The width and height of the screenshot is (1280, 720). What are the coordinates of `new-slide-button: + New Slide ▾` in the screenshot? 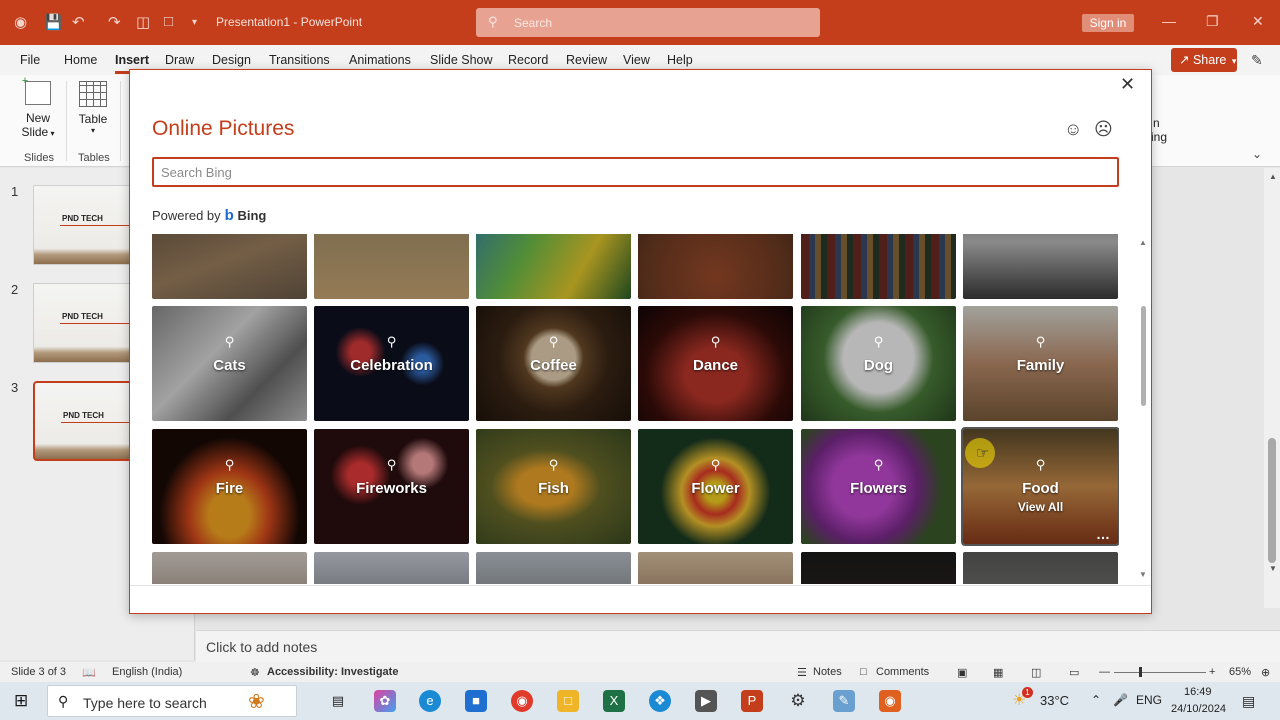 It's located at (38, 108).